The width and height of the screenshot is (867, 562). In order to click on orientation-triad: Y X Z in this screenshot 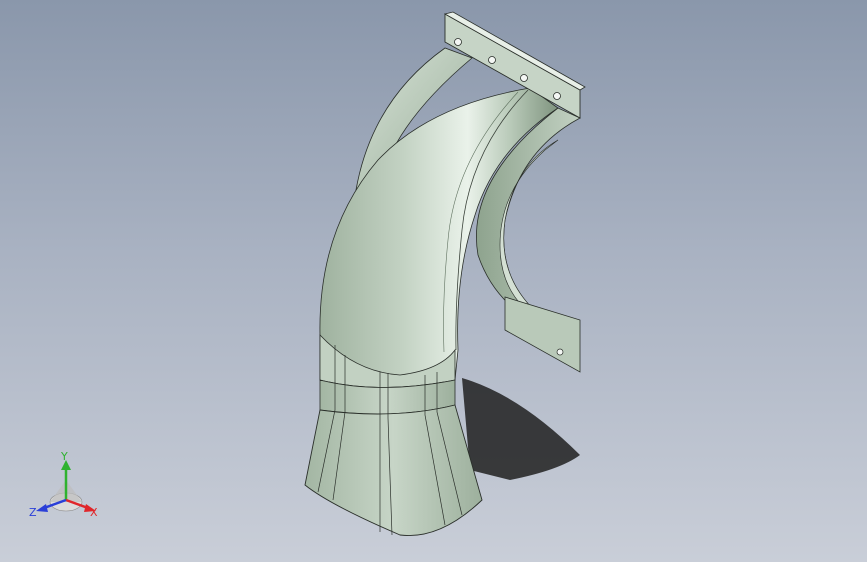, I will do `click(63, 484)`.